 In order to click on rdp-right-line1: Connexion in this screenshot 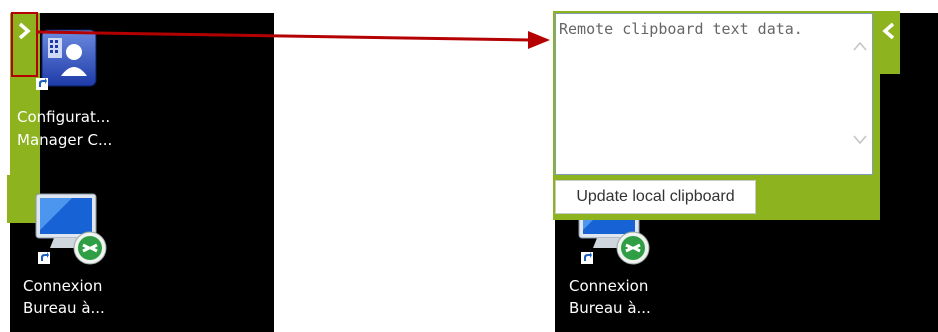, I will do `click(609, 286)`.